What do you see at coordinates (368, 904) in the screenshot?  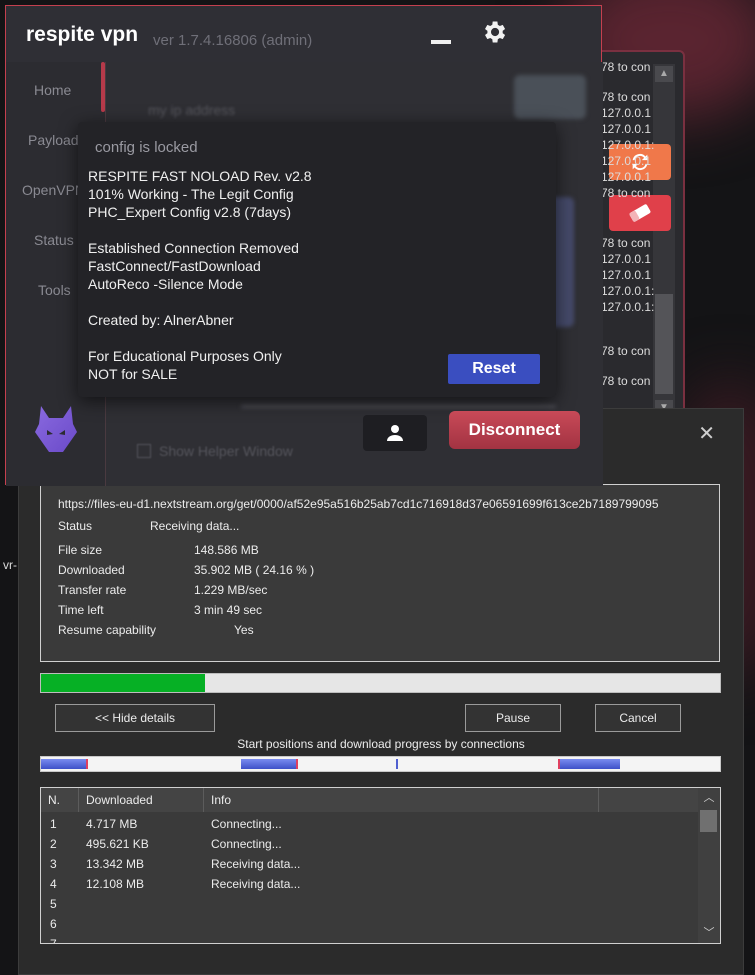 I see `table-row: 5` at bounding box center [368, 904].